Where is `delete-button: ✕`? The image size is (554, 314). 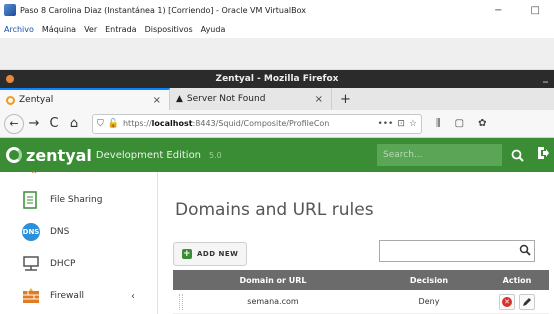
delete-button: ✕ is located at coordinates (507, 301).